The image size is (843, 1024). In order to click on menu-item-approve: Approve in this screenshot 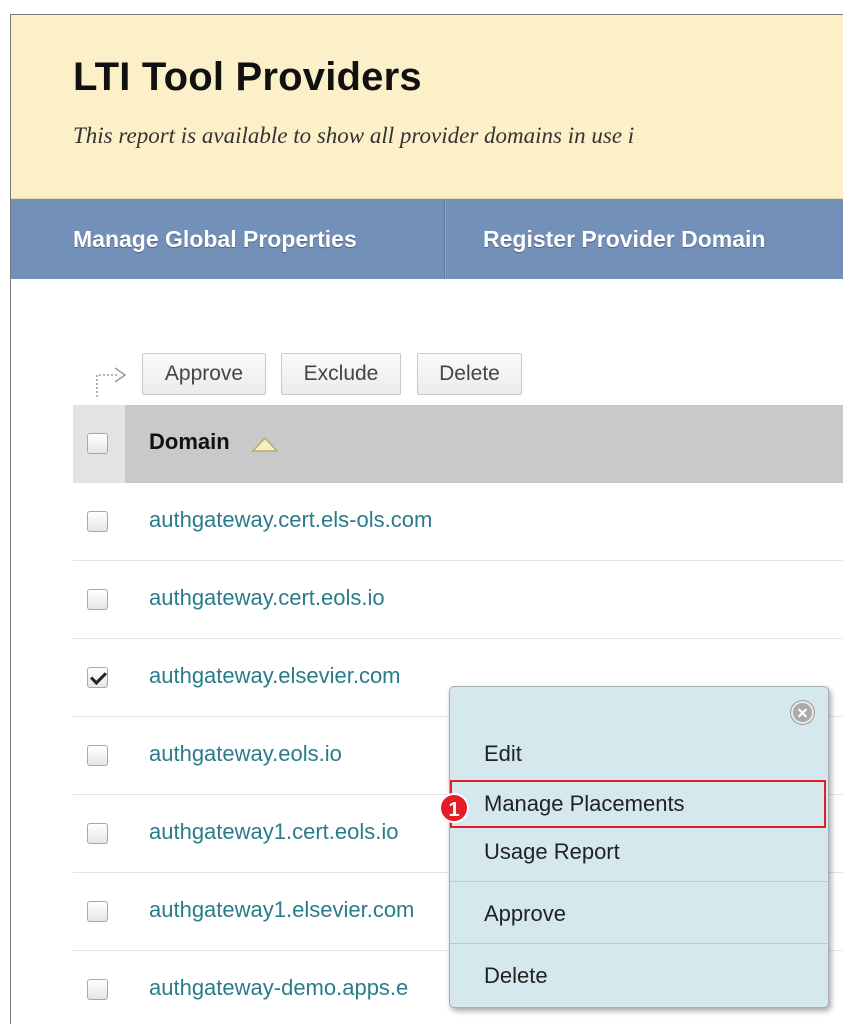, I will do `click(639, 914)`.